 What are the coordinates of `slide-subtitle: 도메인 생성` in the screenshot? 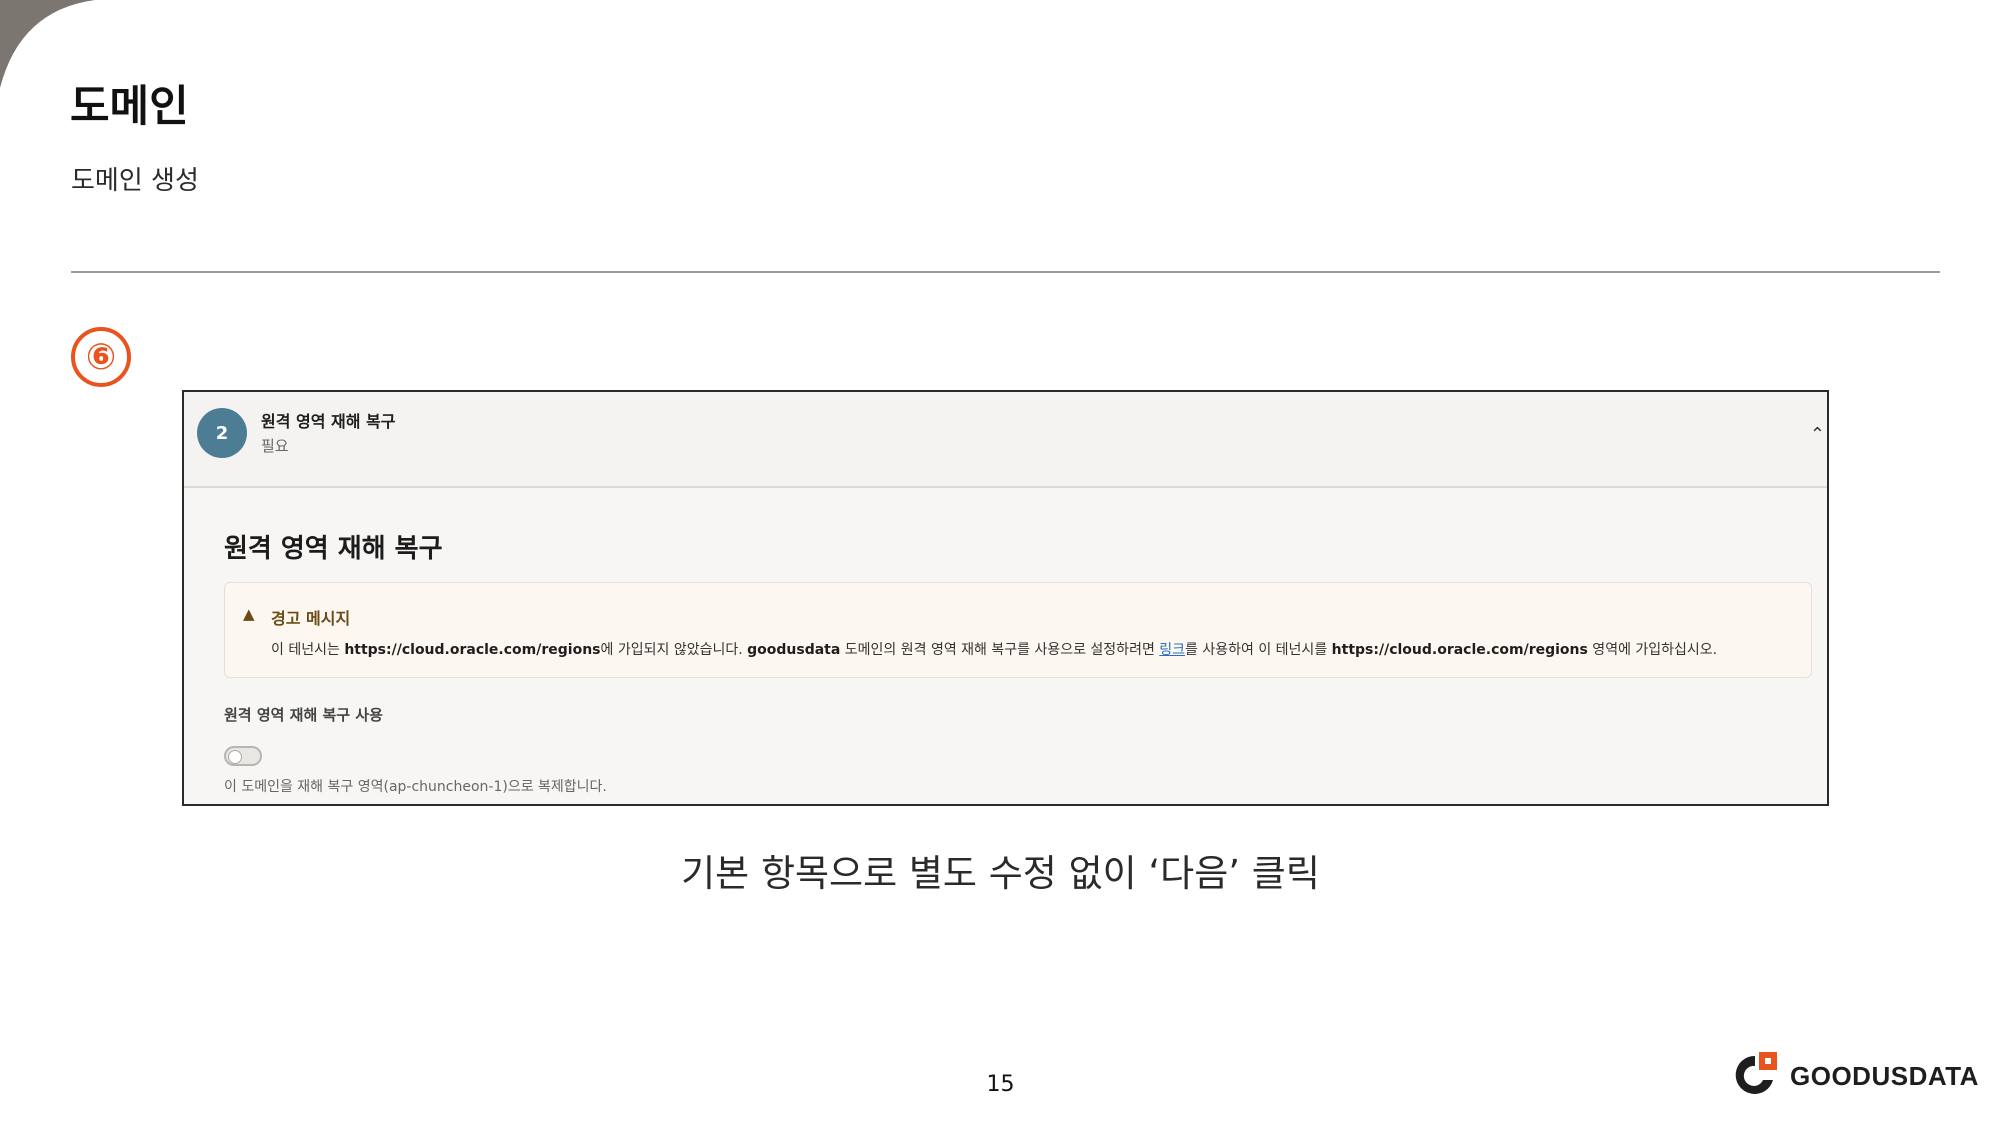 It's located at (135, 181).